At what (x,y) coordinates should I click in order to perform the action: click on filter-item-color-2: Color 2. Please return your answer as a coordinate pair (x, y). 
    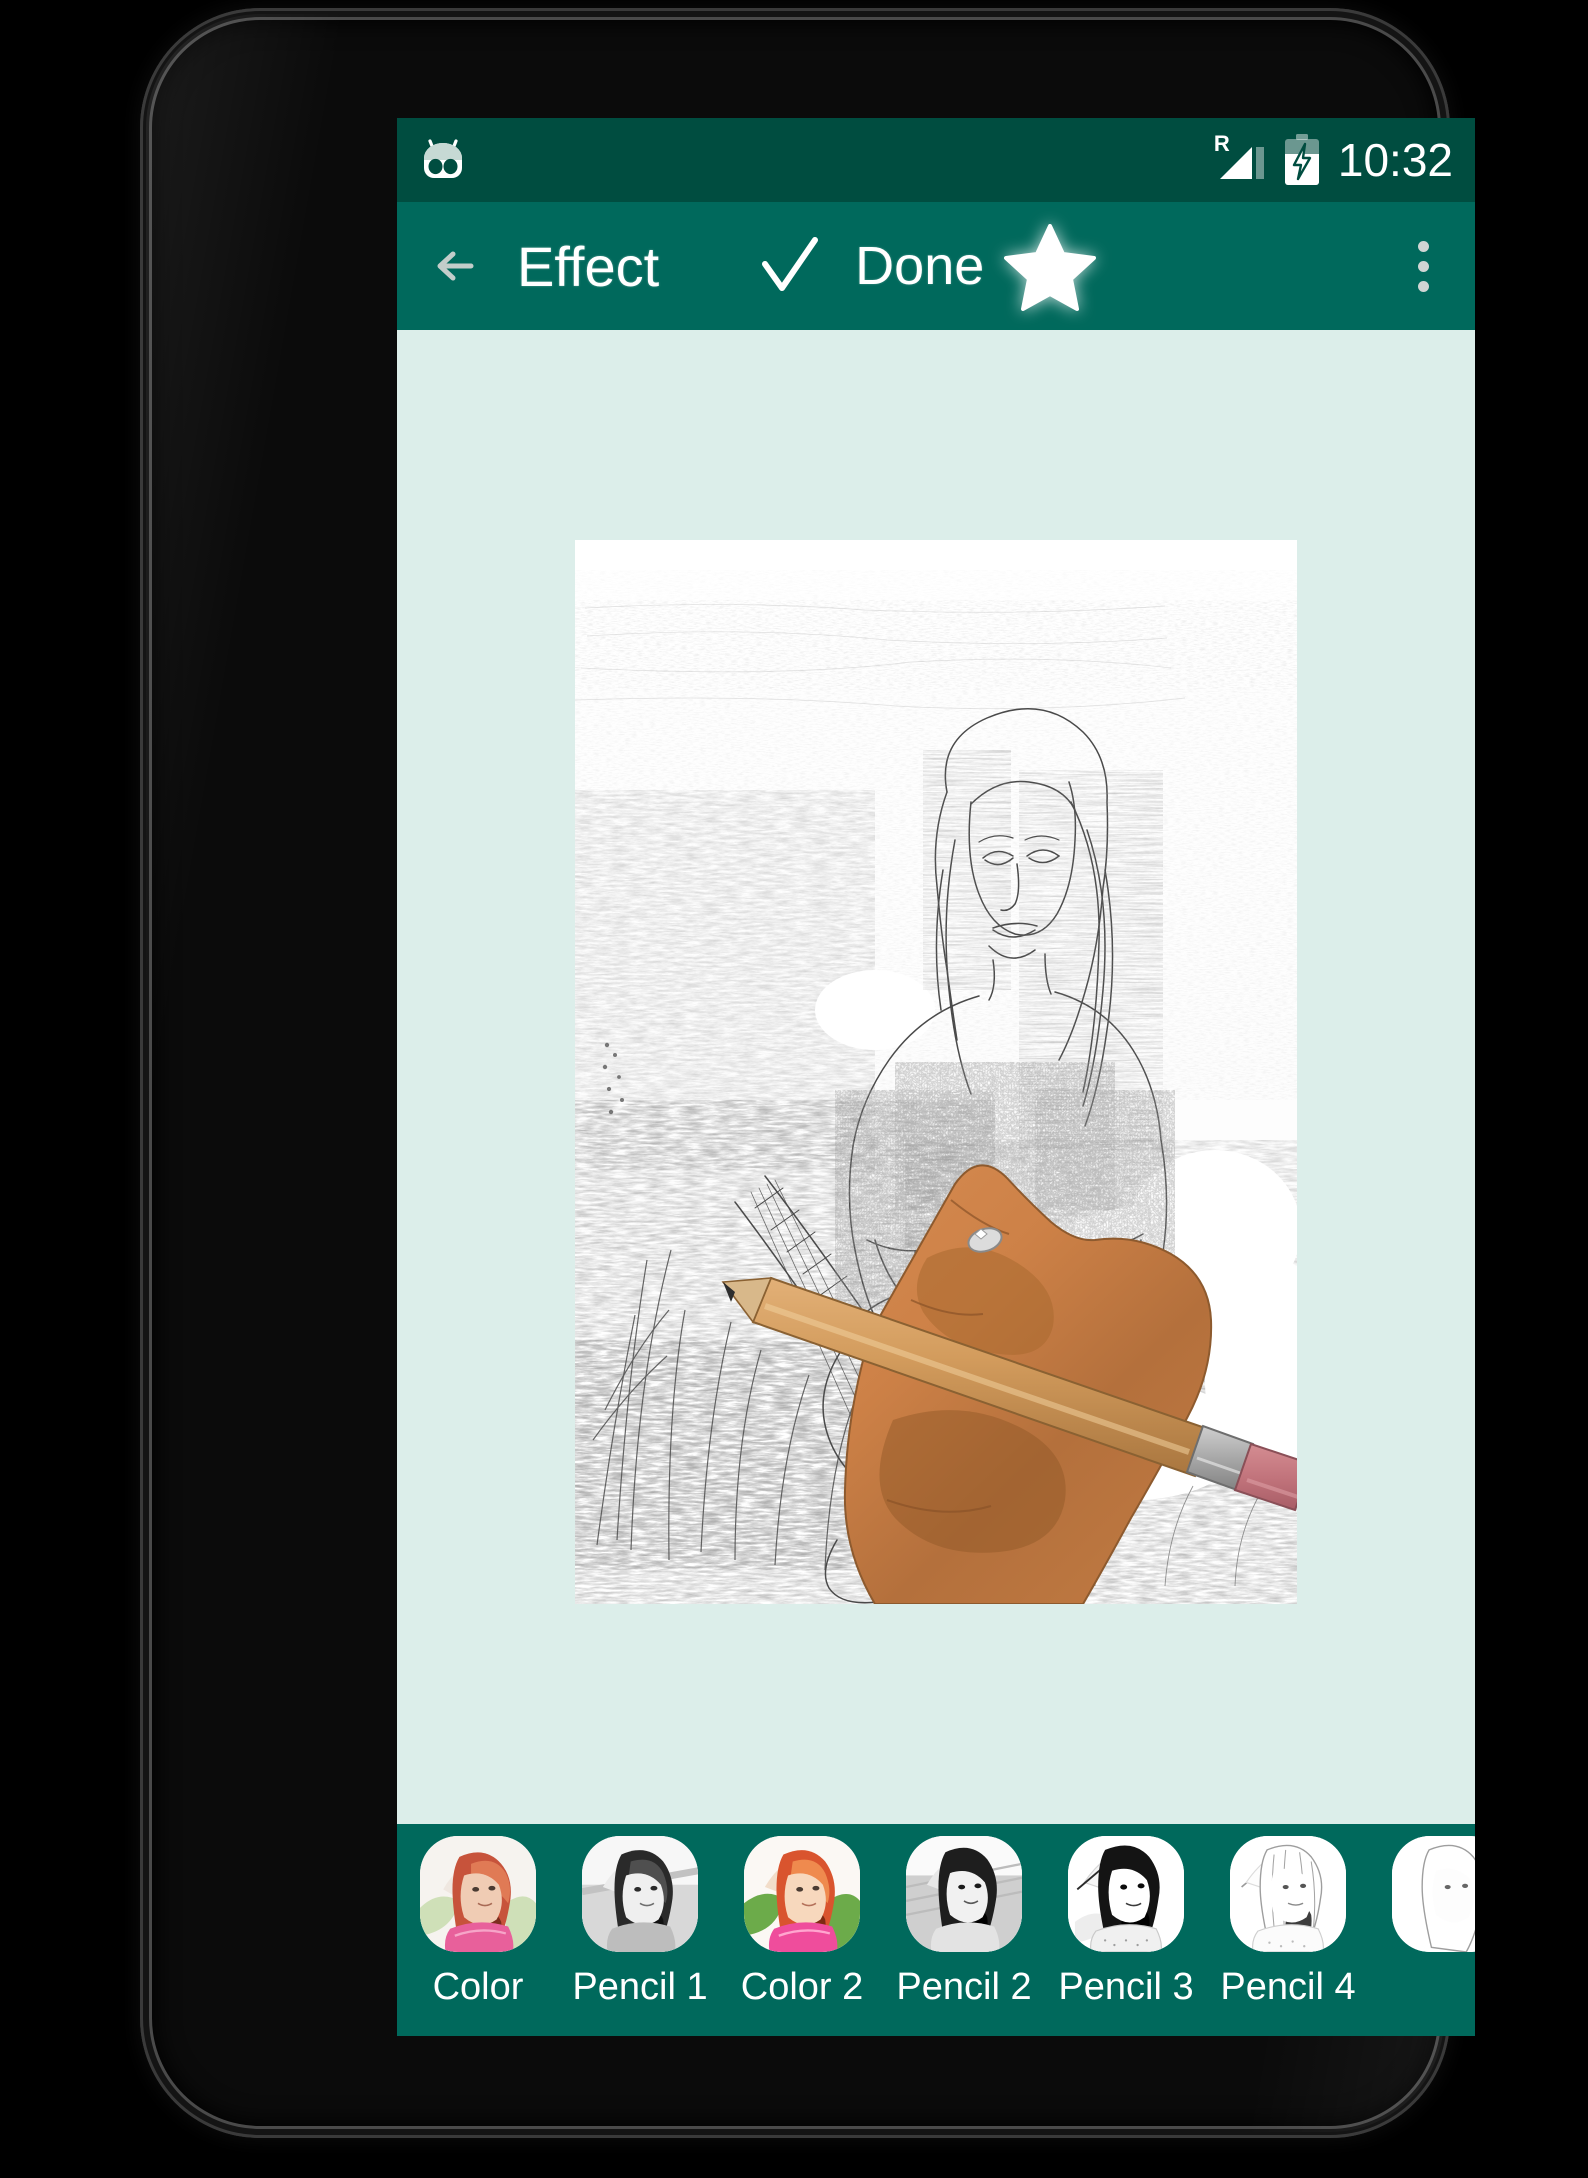
    Looking at the image, I should click on (802, 1921).